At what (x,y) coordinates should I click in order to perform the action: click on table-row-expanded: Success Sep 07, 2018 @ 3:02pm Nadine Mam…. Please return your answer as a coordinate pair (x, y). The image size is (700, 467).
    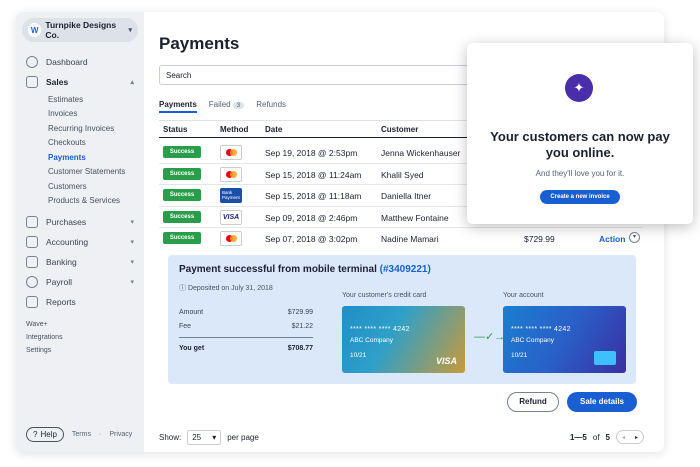
    Looking at the image, I should click on (401, 239).